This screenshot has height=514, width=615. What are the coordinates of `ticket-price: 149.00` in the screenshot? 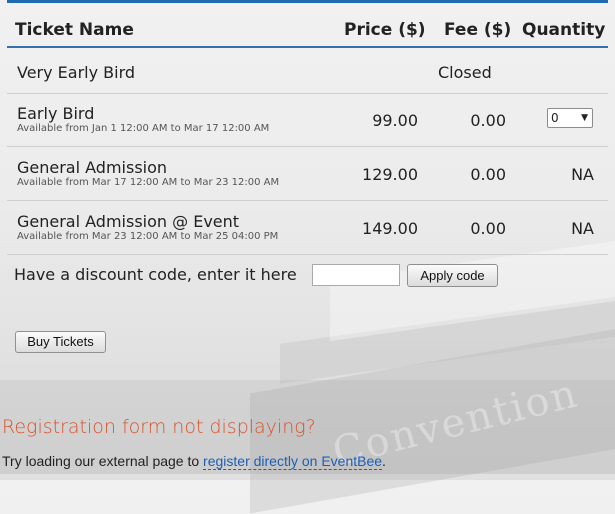 It's located at (390, 228).